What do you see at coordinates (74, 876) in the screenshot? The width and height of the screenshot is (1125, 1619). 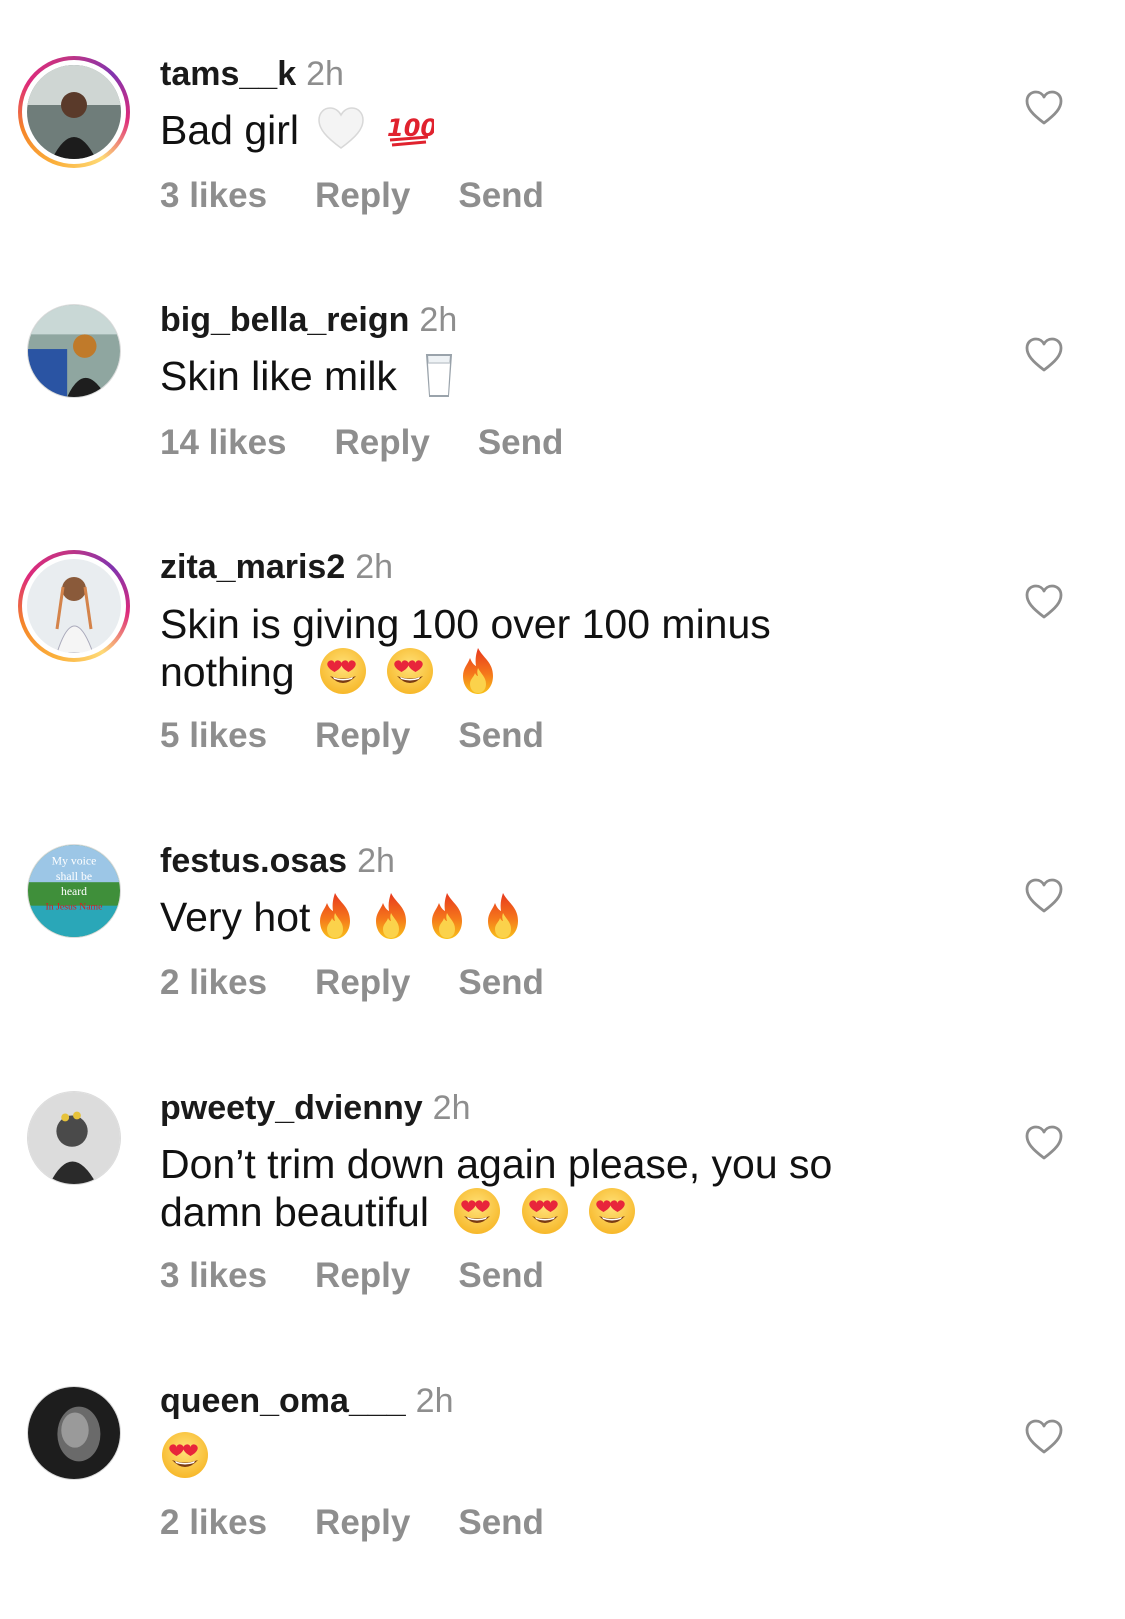 I see `avatar-text: shall be` at bounding box center [74, 876].